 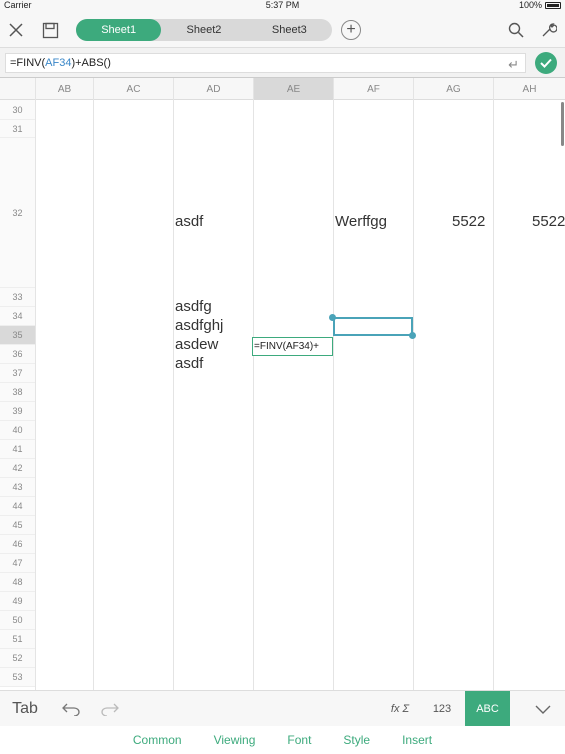 What do you see at coordinates (17, 335) in the screenshot?
I see `row-header: 35` at bounding box center [17, 335].